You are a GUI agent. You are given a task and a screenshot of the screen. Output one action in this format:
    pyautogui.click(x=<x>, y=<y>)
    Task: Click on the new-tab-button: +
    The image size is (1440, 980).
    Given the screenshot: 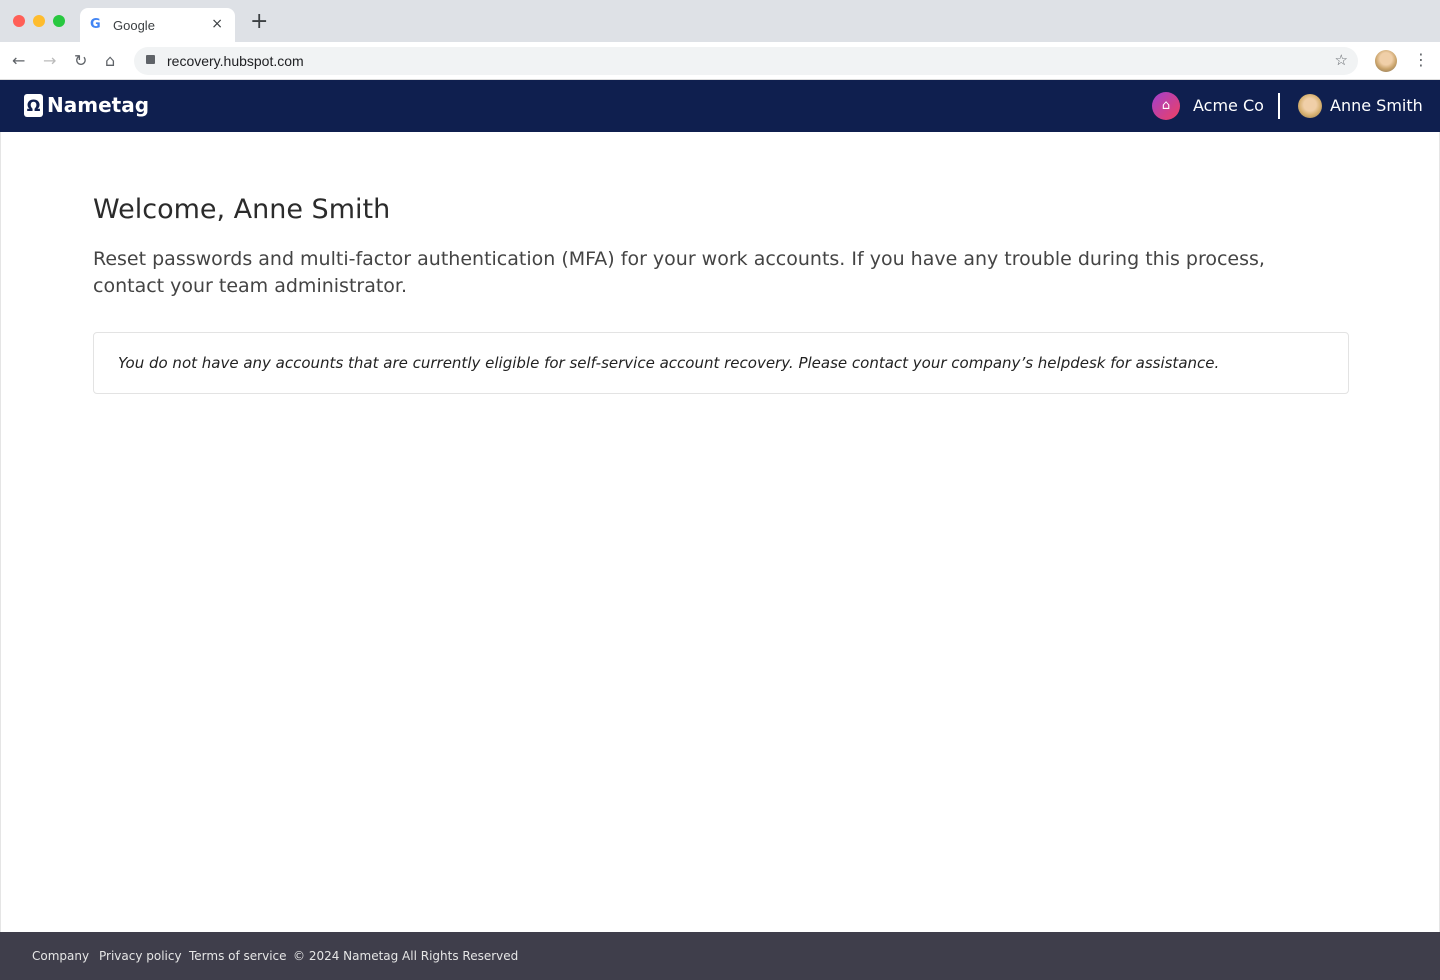 What is the action you would take?
    pyautogui.click(x=259, y=22)
    